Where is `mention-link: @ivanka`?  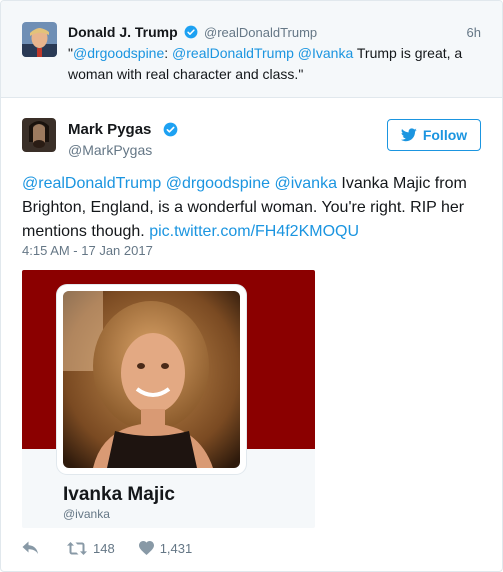 mention-link: @ivanka is located at coordinates (305, 183).